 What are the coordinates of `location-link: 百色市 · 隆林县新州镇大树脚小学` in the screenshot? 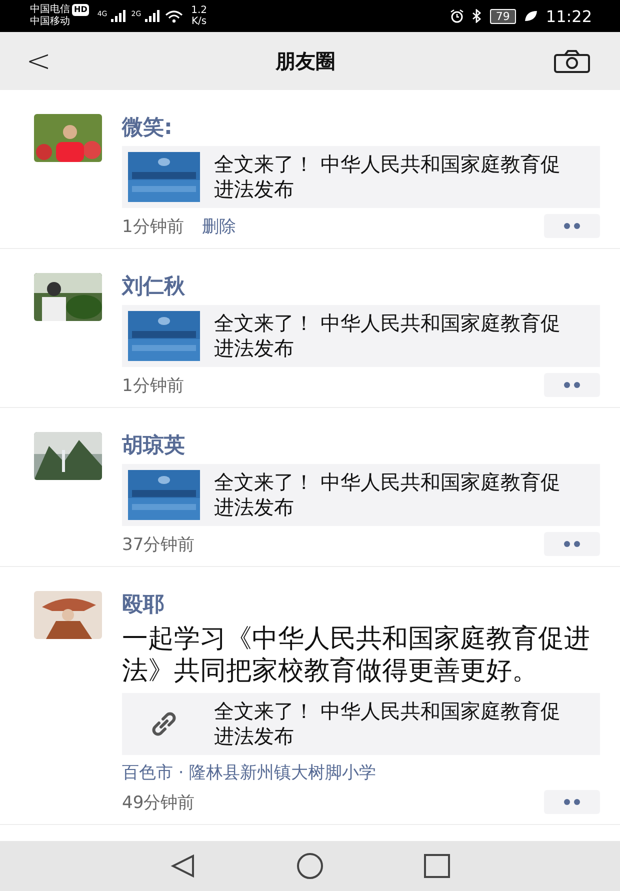 It's located at (361, 772).